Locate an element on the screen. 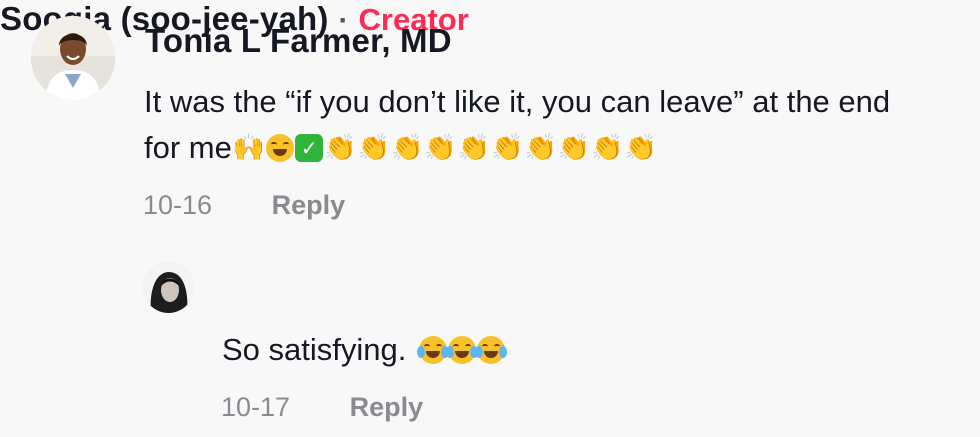 The height and width of the screenshot is (437, 980). avatar-soogia is located at coordinates (168, 287).